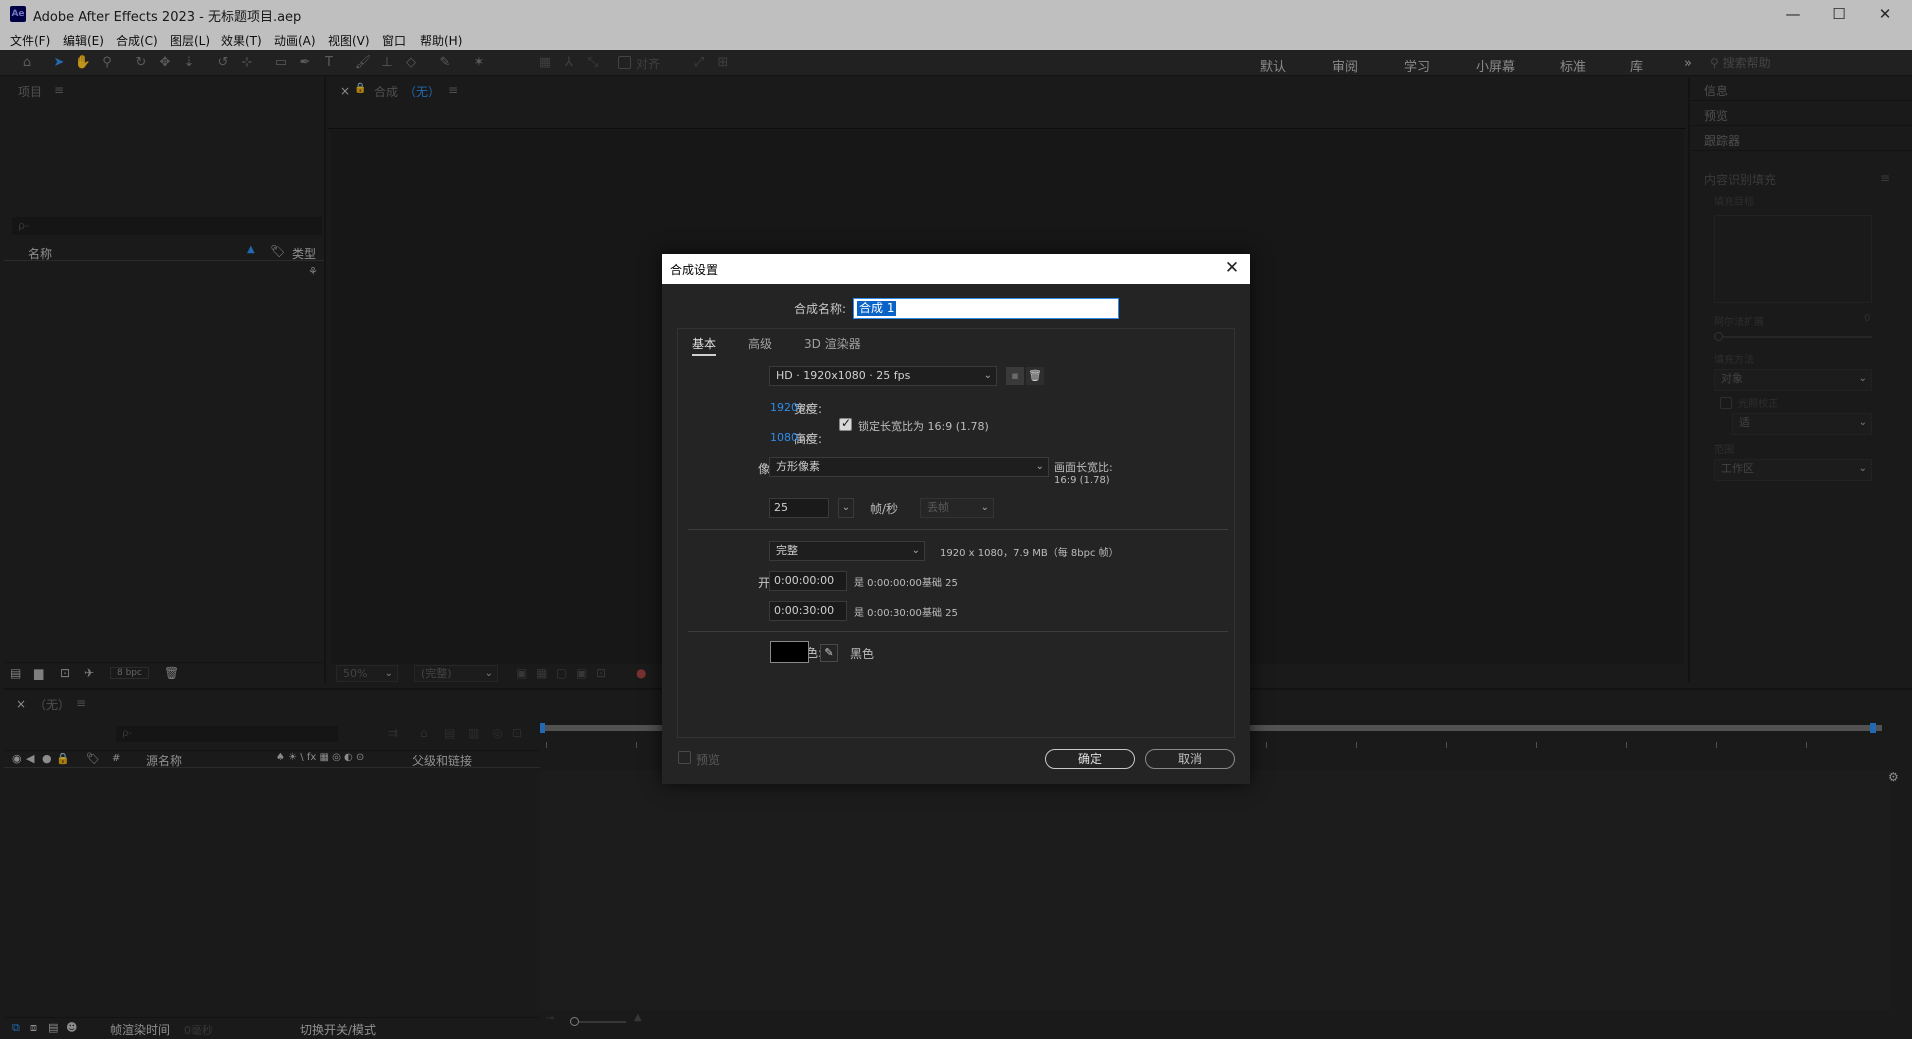 The width and height of the screenshot is (1912, 1039). Describe the element at coordinates (804, 580) in the screenshot. I see `start-timecode-value: 0:00:00:00` at that location.